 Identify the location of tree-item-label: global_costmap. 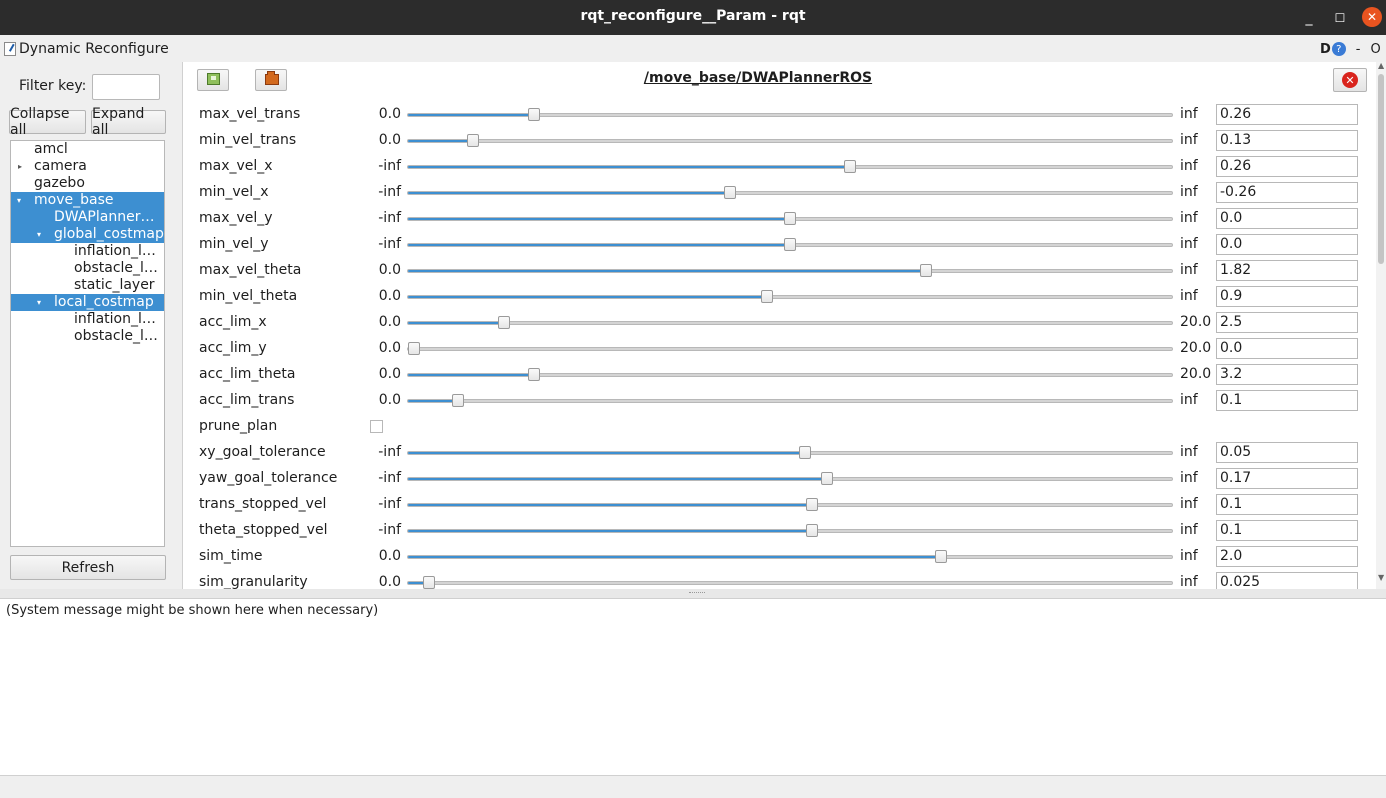
(109, 234).